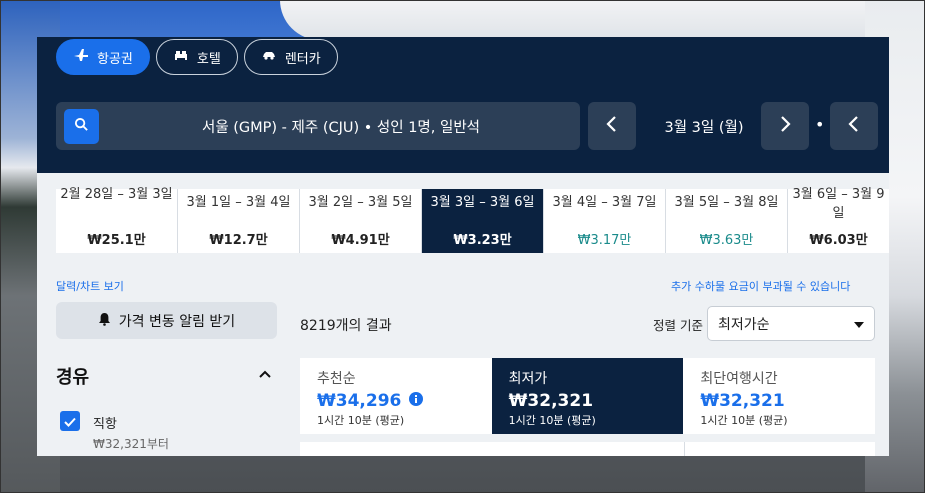 Image resolution: width=925 pixels, height=493 pixels. I want to click on results-count: 8219개의 결과, so click(346, 326).